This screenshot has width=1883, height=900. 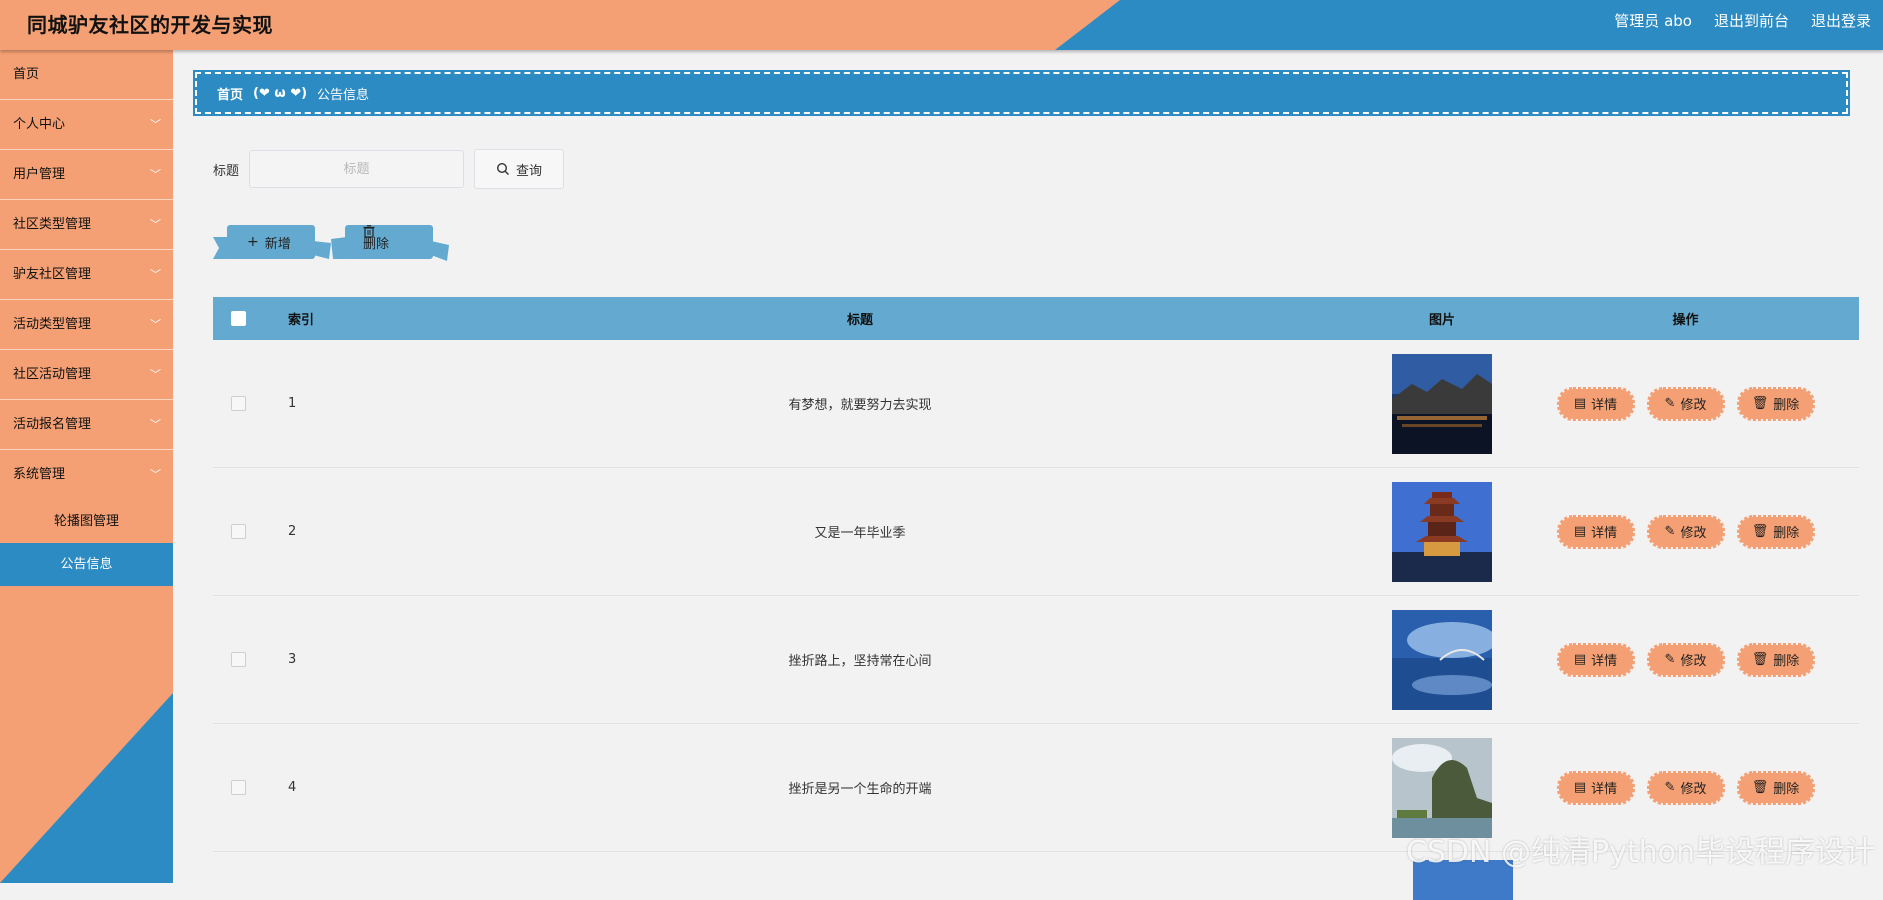 What do you see at coordinates (86, 564) in the screenshot?
I see `sidebar-subitem-announcement: 公告信息` at bounding box center [86, 564].